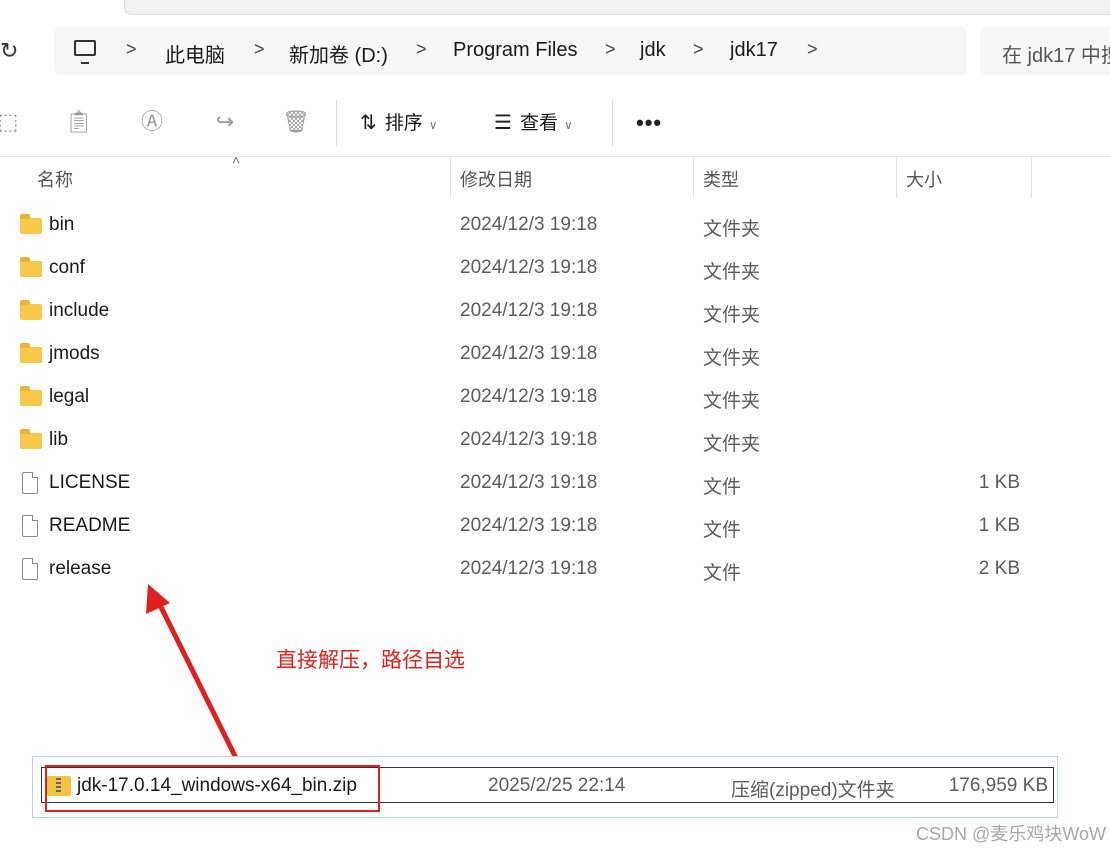 The width and height of the screenshot is (1110, 851). Describe the element at coordinates (79, 310) in the screenshot. I see `file-name: include` at that location.